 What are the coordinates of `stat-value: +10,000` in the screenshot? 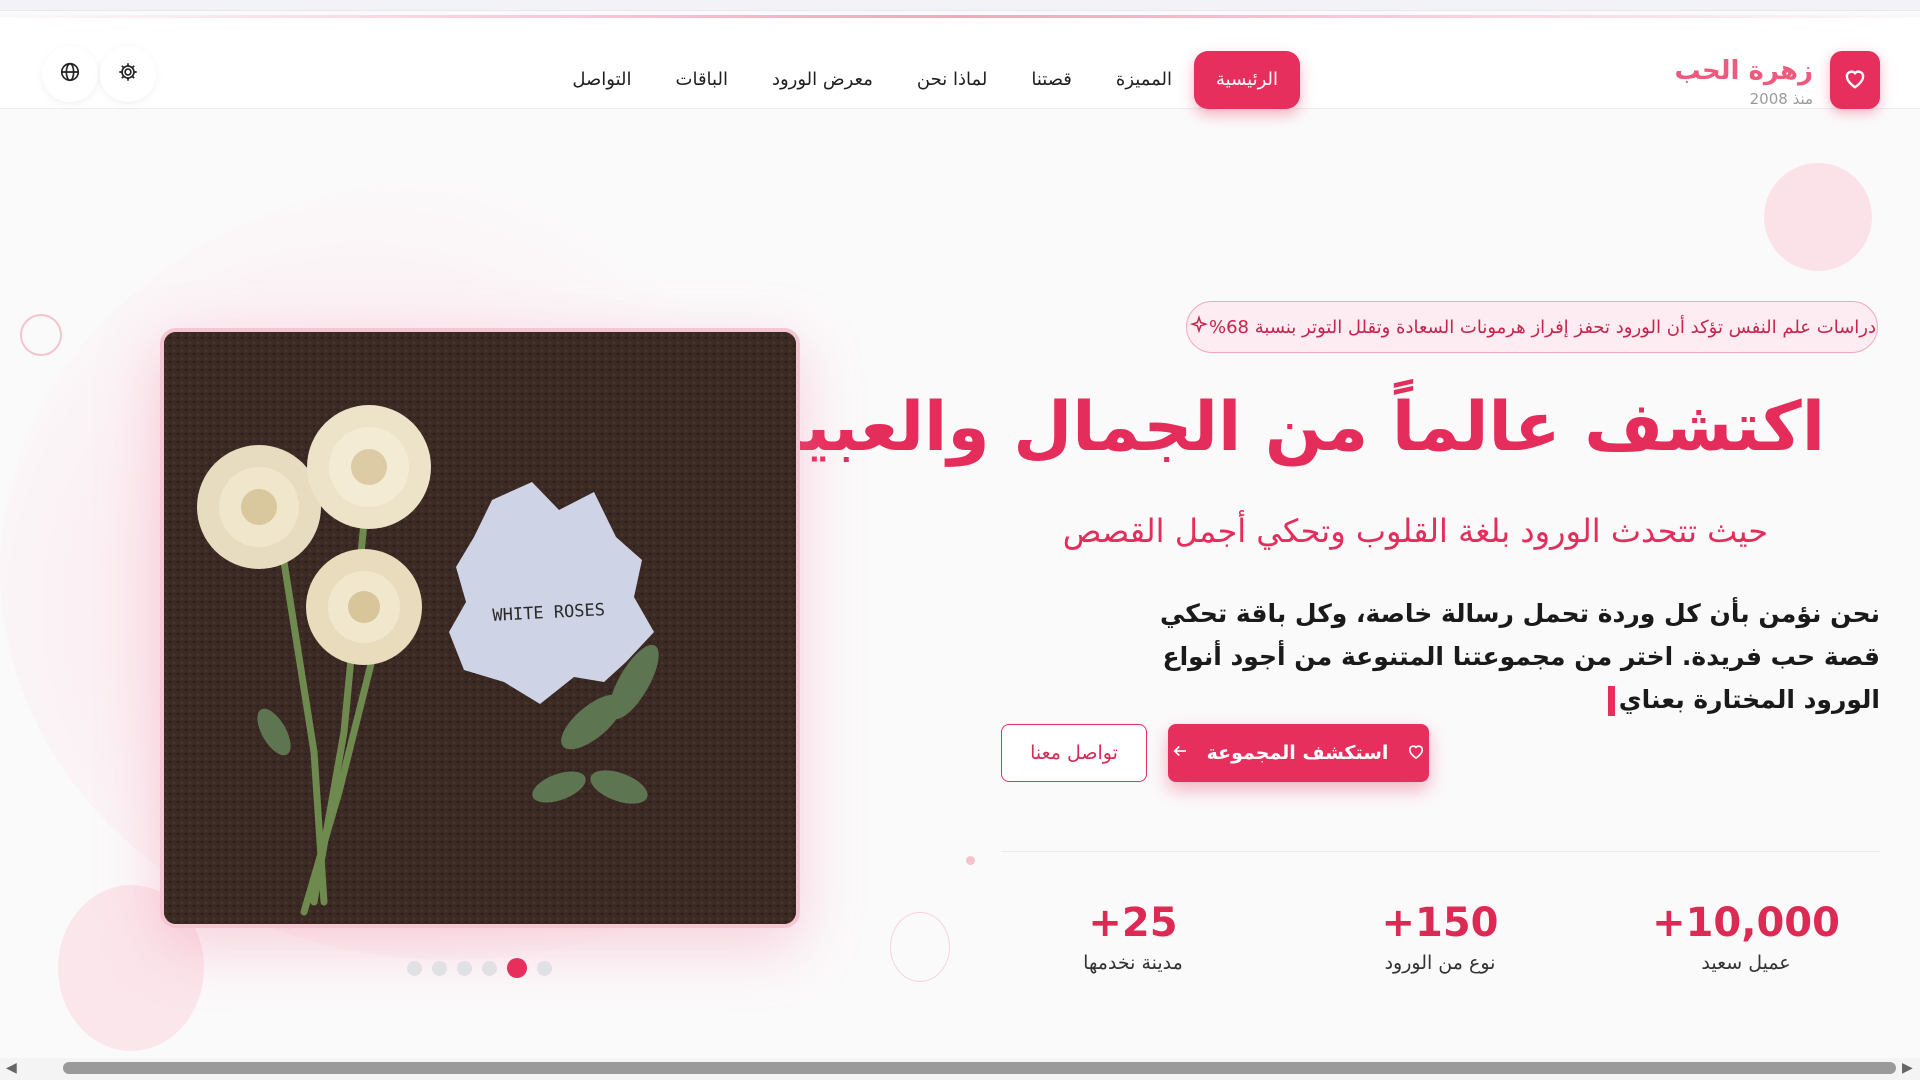 It's located at (1746, 923).